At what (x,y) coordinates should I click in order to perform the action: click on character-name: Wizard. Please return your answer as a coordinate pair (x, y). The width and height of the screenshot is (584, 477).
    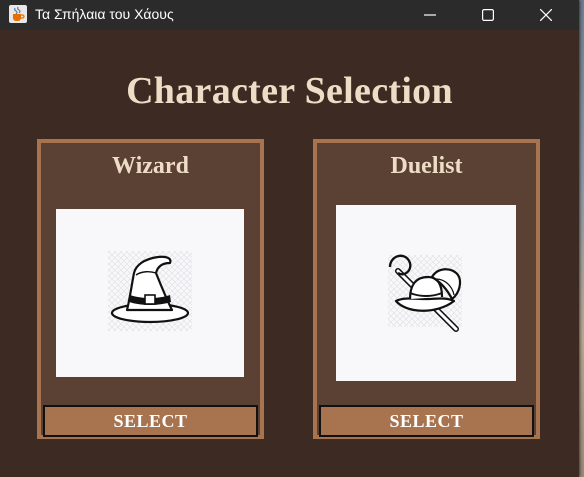
    Looking at the image, I should click on (150, 166).